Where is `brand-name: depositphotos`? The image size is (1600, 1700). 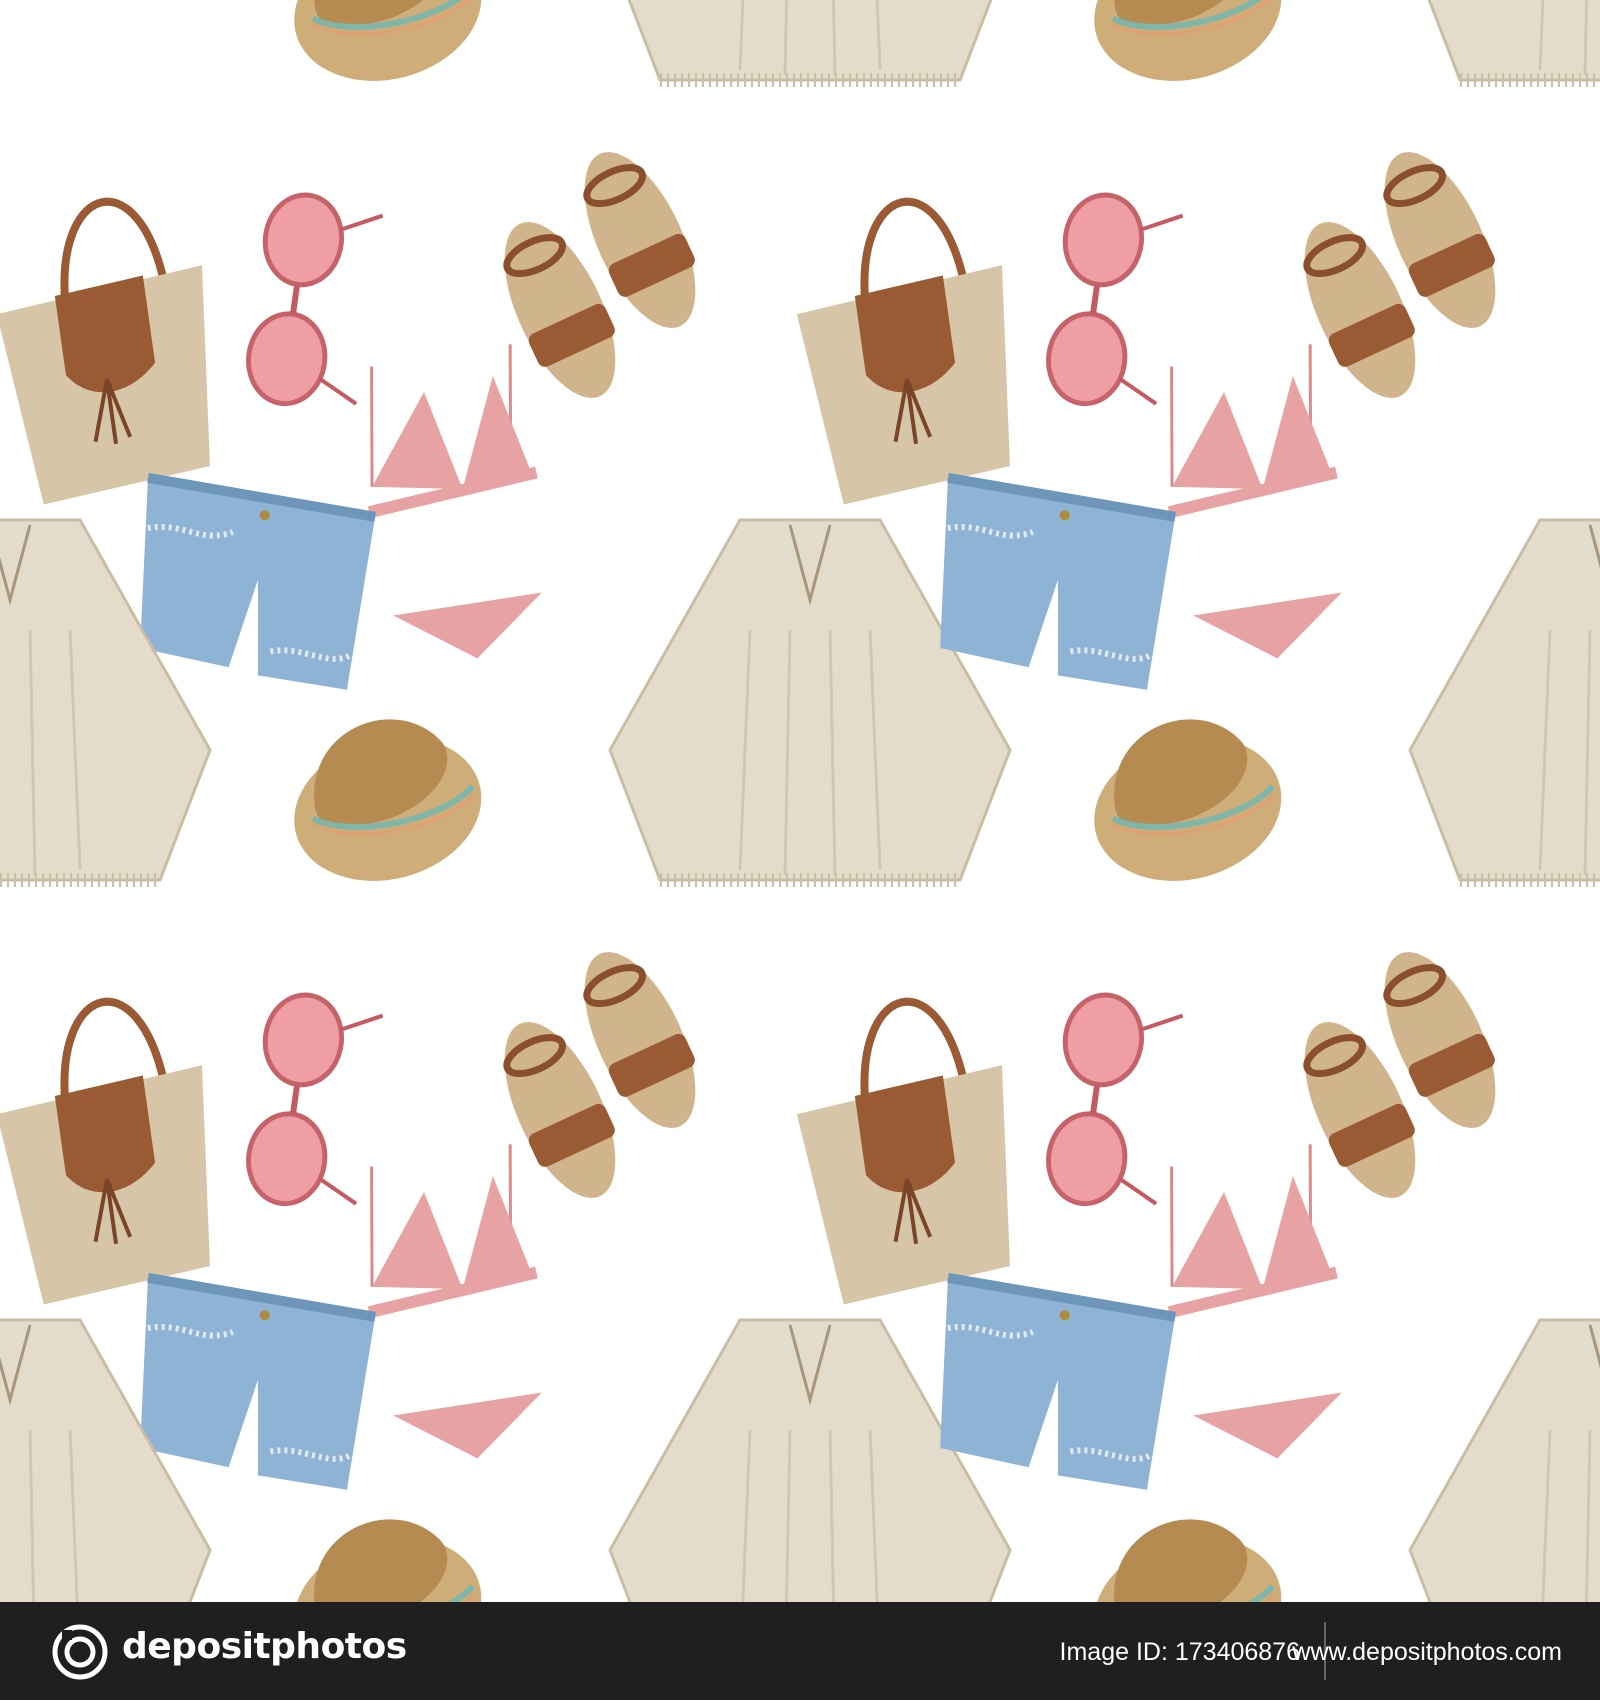
brand-name: depositphotos is located at coordinates (264, 1646).